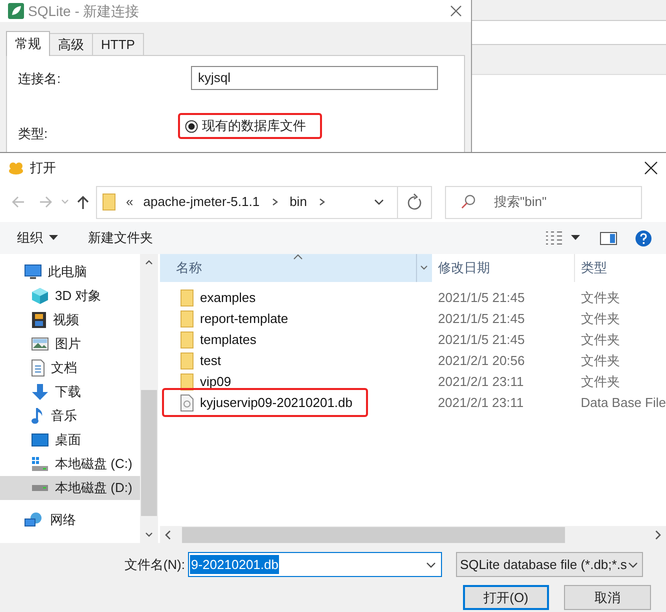  Describe the element at coordinates (607, 597) in the screenshot. I see `cancel-button: 取消` at that location.